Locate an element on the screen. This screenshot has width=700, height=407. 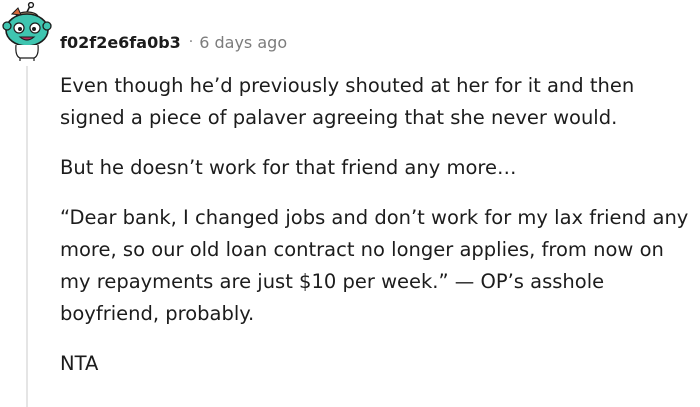
comment-author-link: f02f2e6fa0b3 is located at coordinates (120, 42).